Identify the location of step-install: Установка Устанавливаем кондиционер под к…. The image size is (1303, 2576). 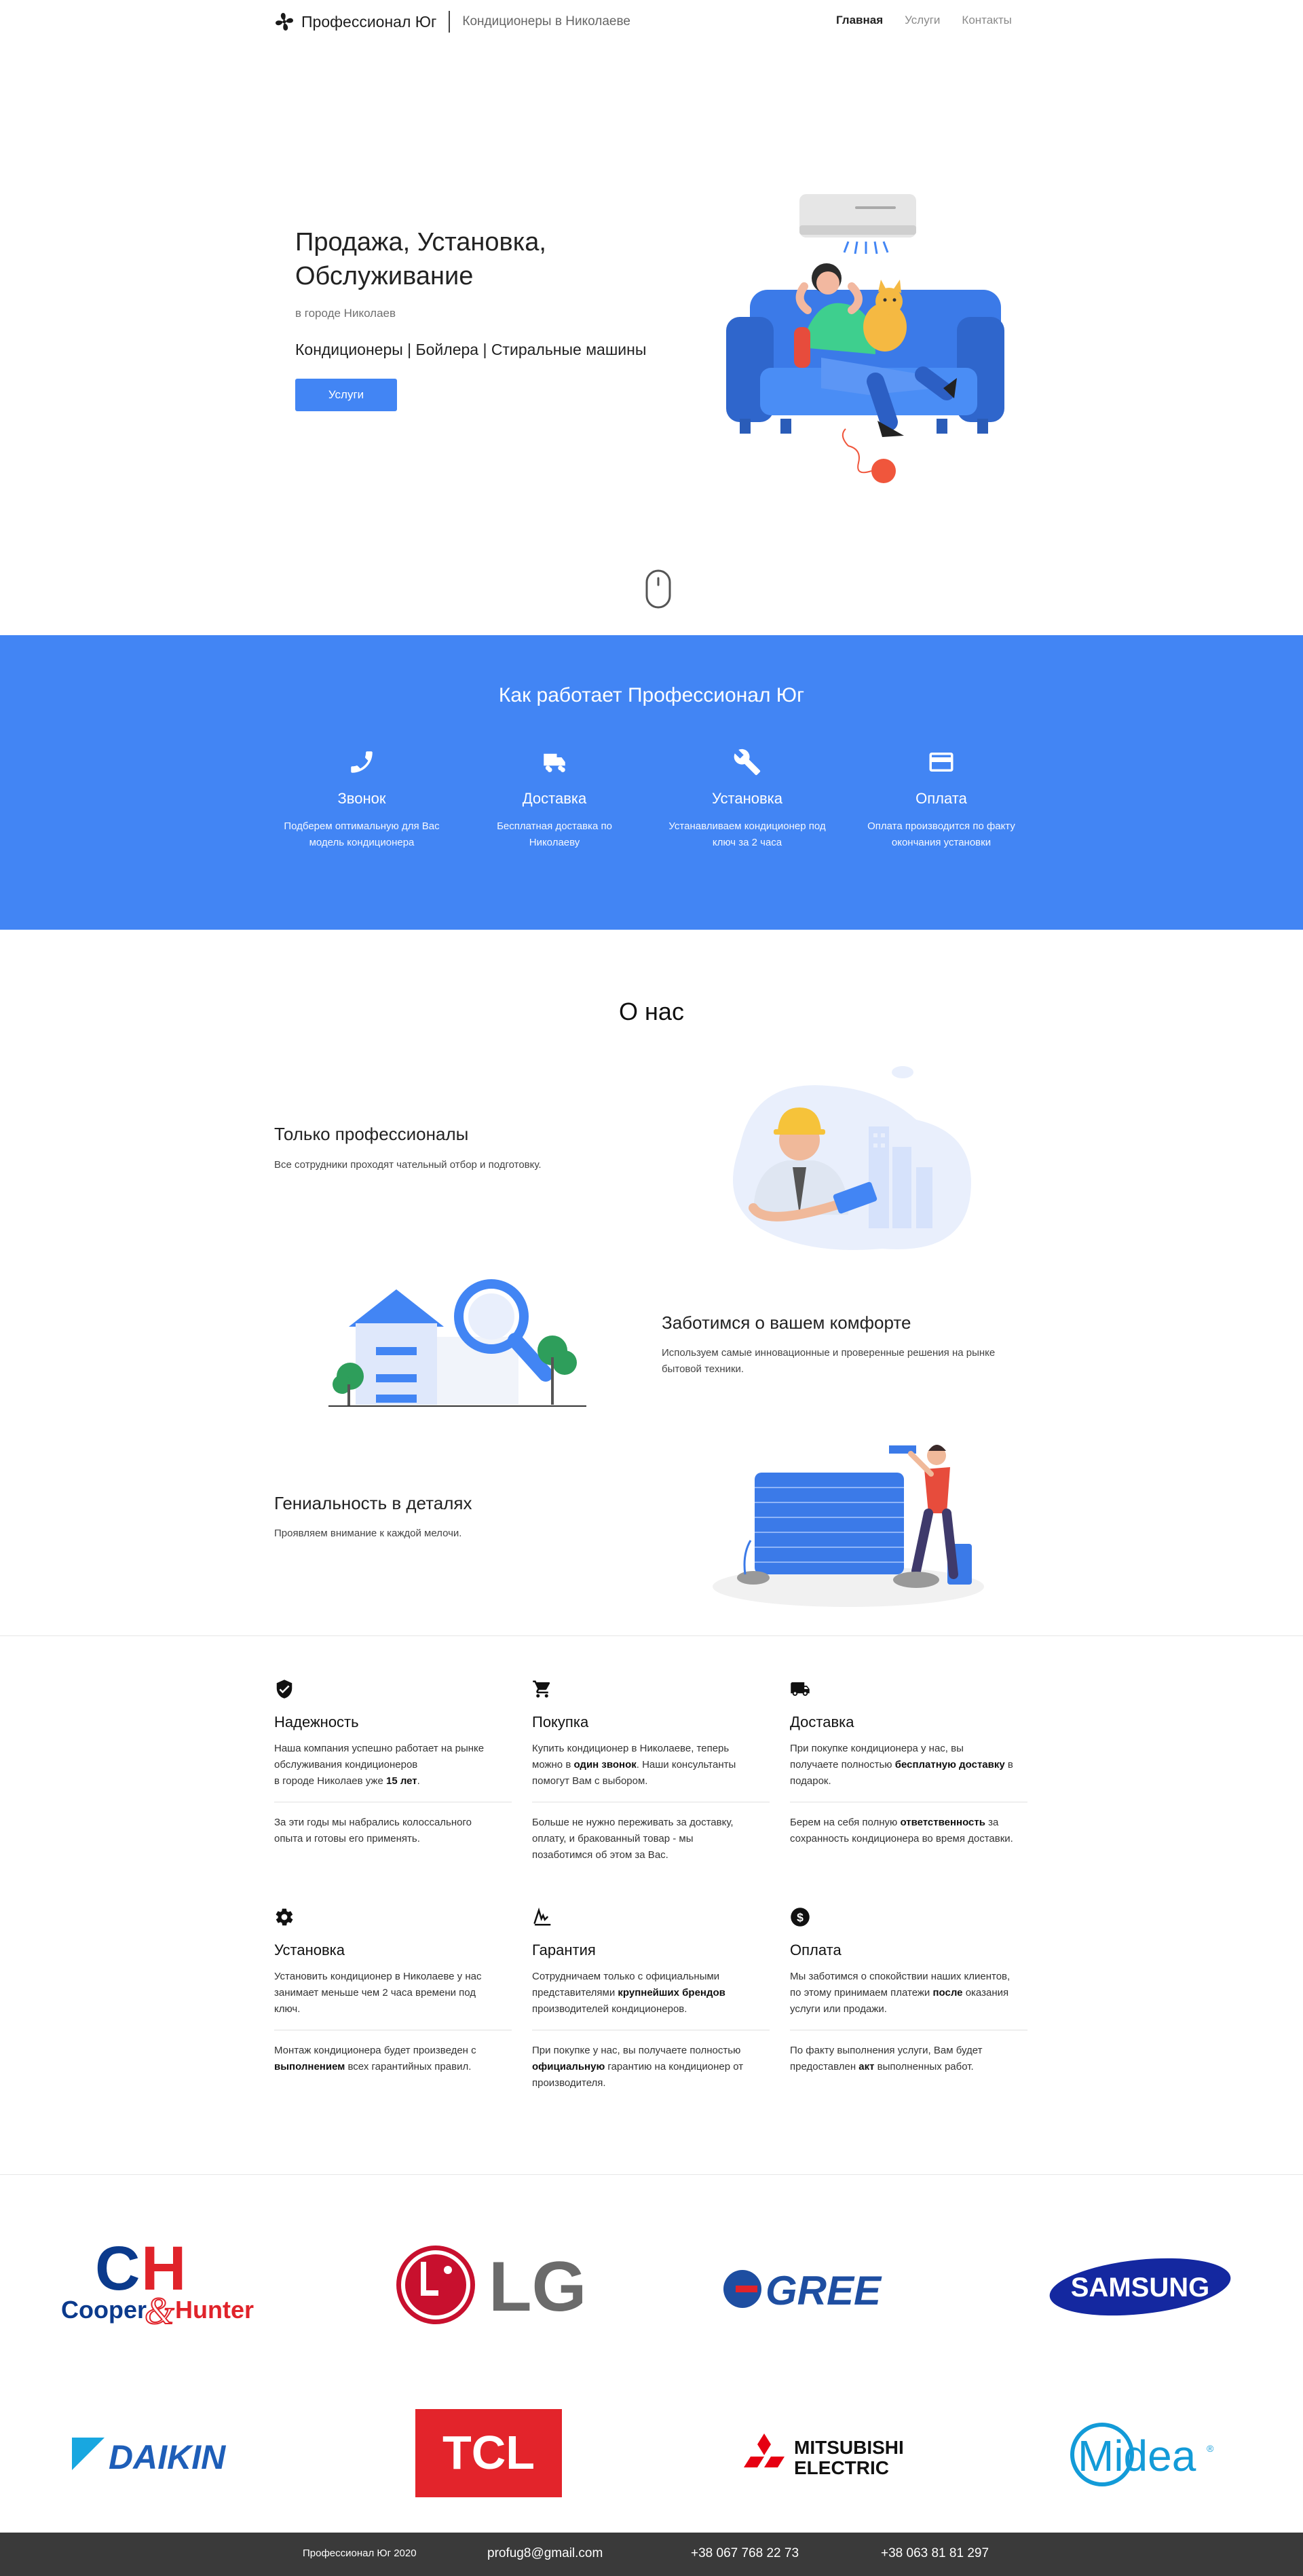
(747, 799).